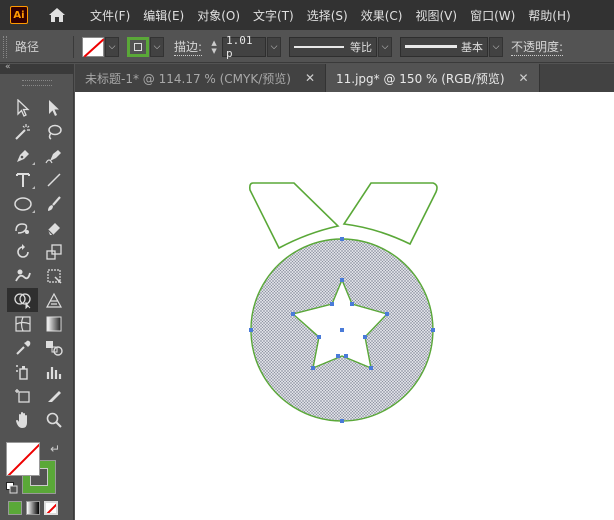 Image resolution: width=614 pixels, height=520 pixels. I want to click on perspective-grid-tool, so click(53, 300).